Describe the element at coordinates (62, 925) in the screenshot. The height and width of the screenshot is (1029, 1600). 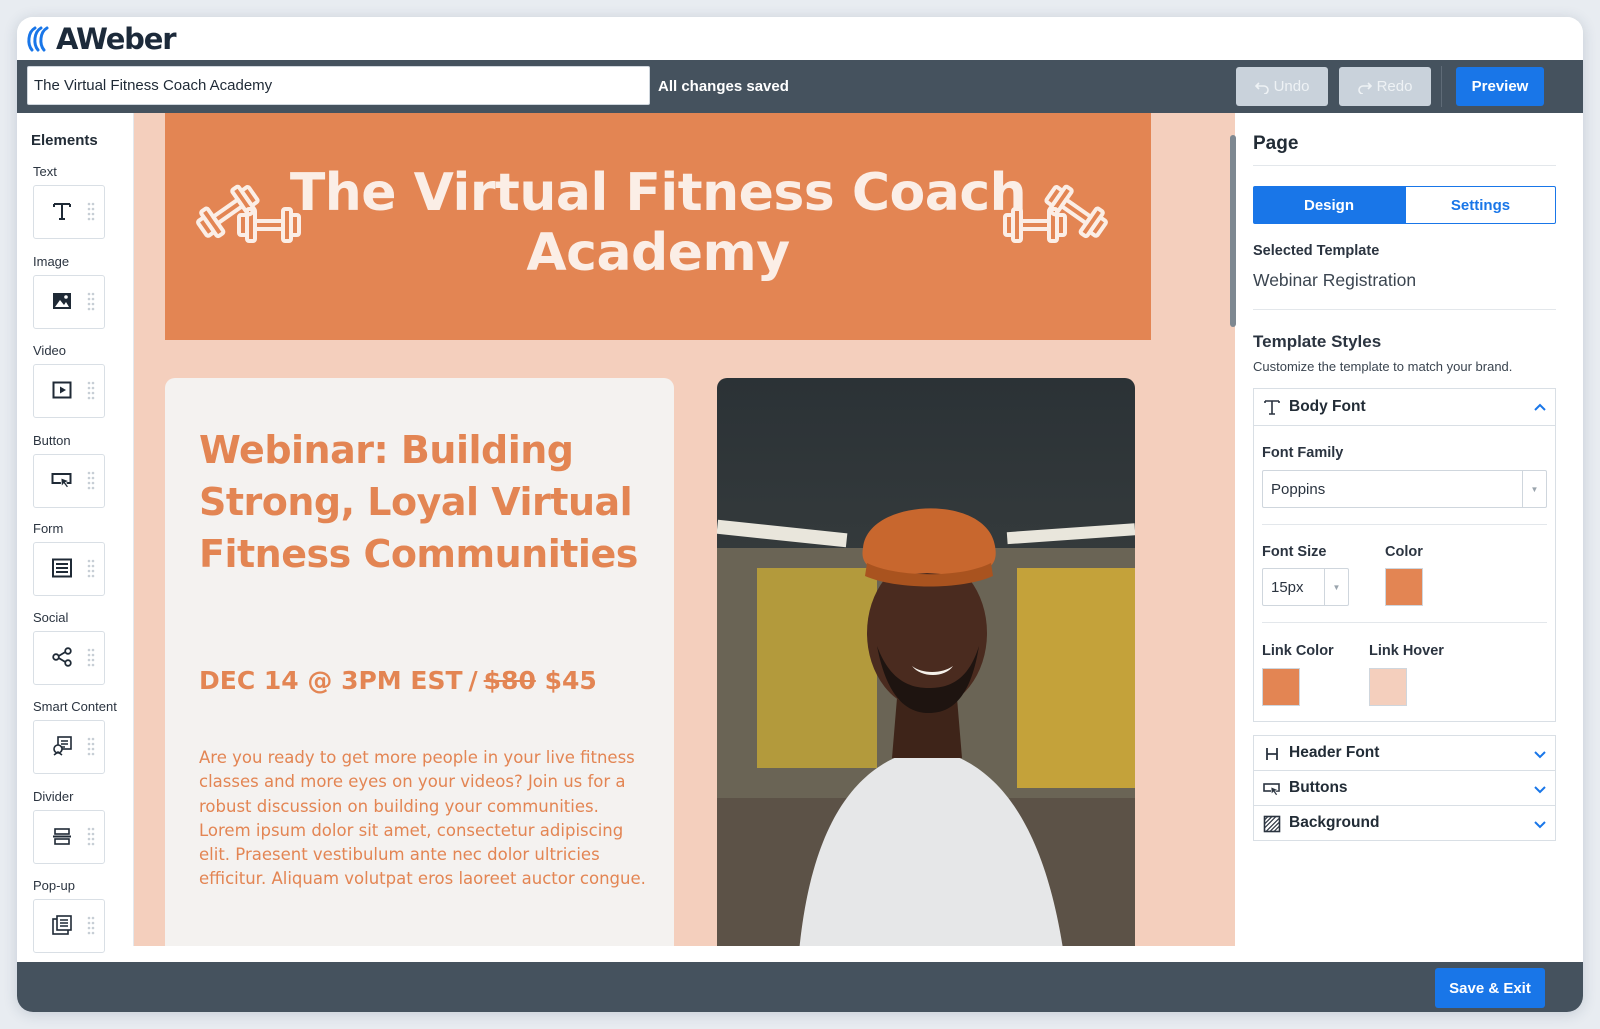
I see `popup-icon` at that location.